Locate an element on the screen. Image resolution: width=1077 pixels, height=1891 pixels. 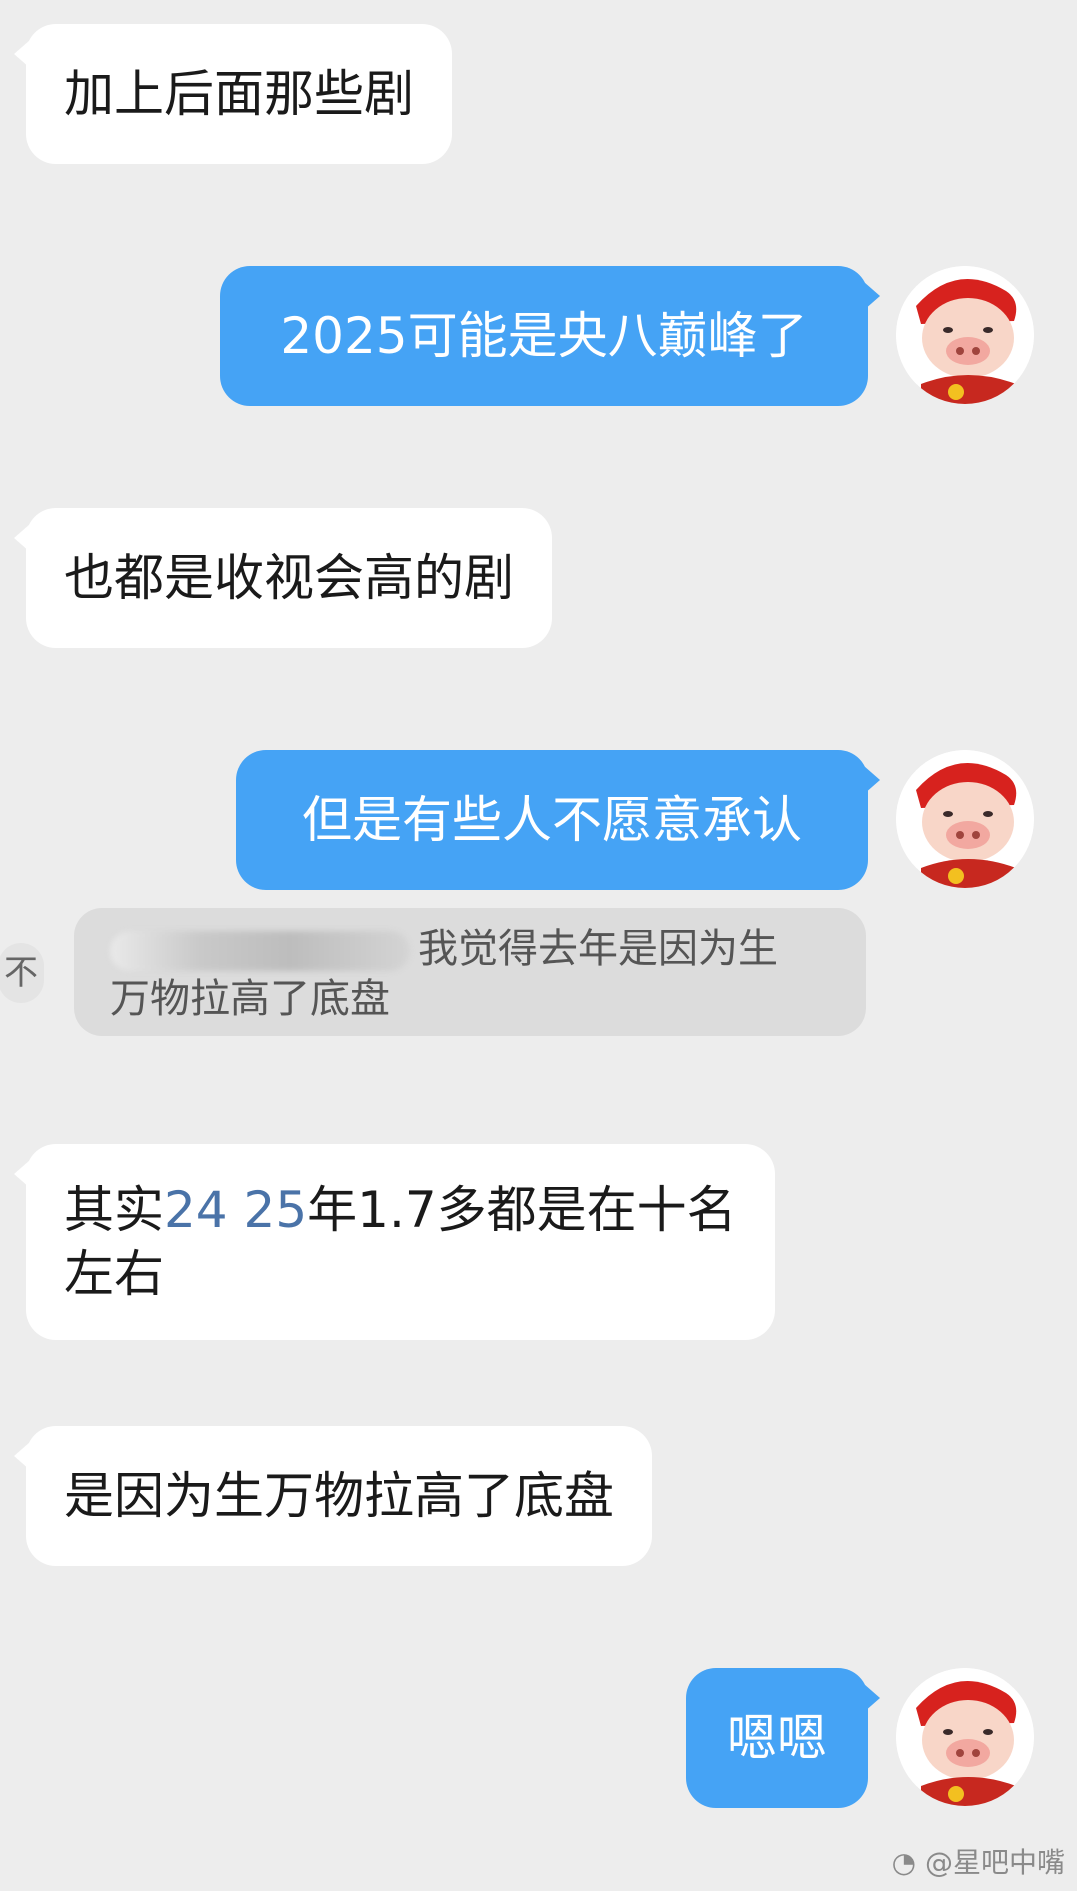
message-bubble-outgoing: 嗯嗯 is located at coordinates (783, 1738).